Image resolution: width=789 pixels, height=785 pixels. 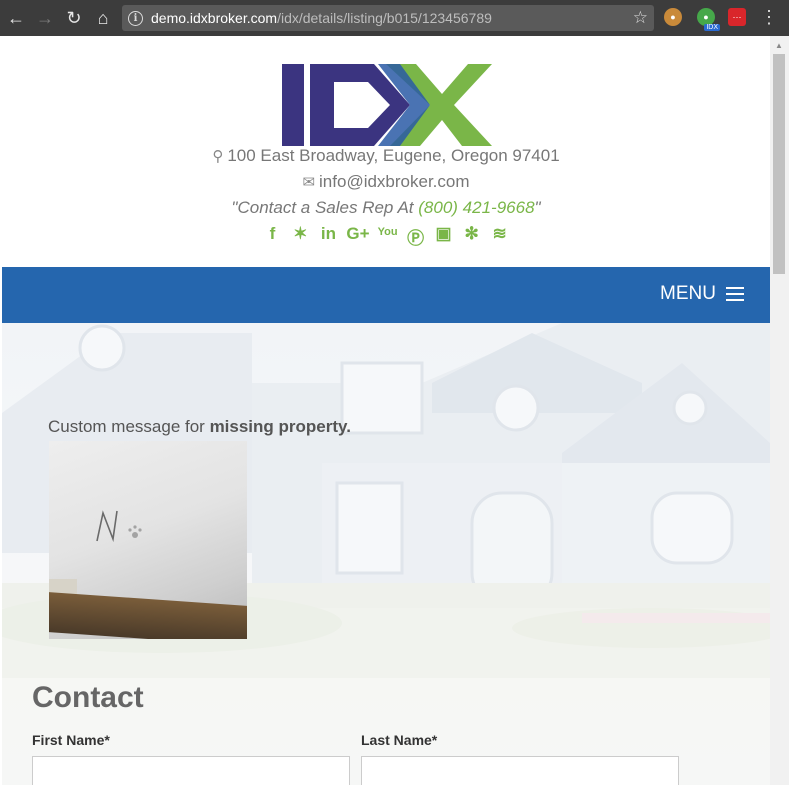 What do you see at coordinates (214, 18) in the screenshot?
I see `url-host: demo.idxbroker.com` at bounding box center [214, 18].